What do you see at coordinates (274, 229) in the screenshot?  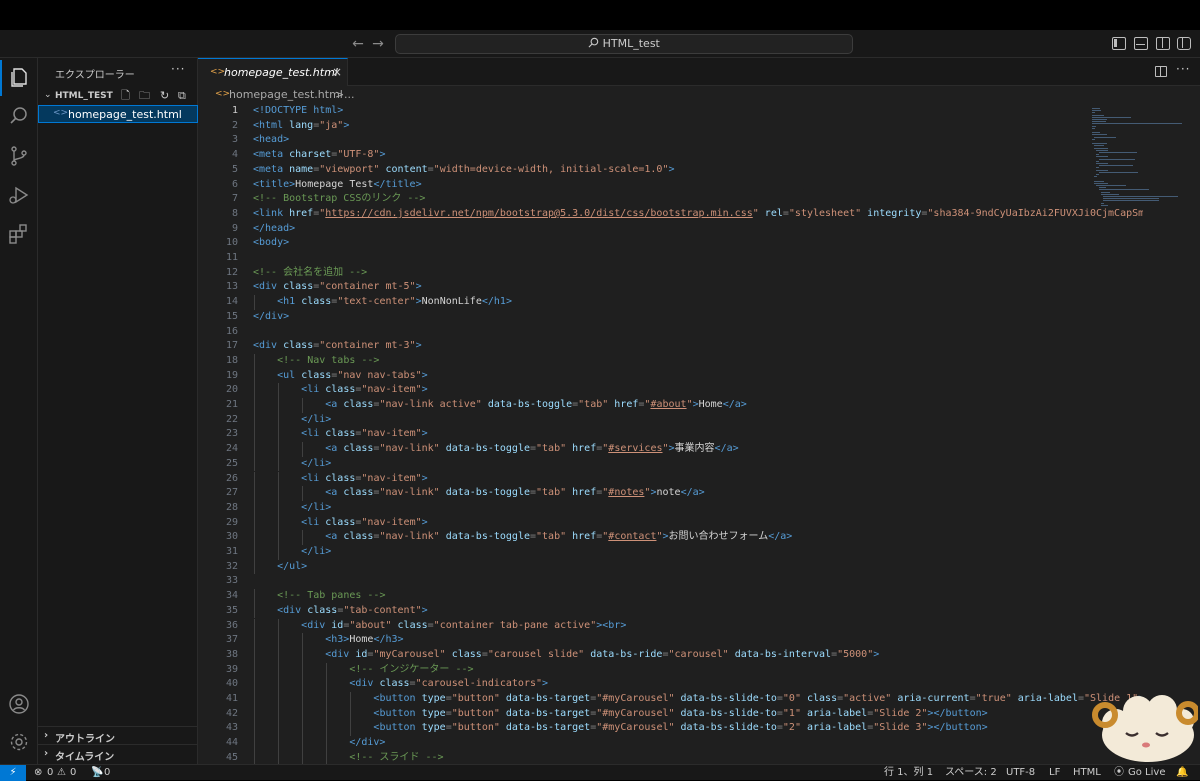 I see `code-line: </head>` at bounding box center [274, 229].